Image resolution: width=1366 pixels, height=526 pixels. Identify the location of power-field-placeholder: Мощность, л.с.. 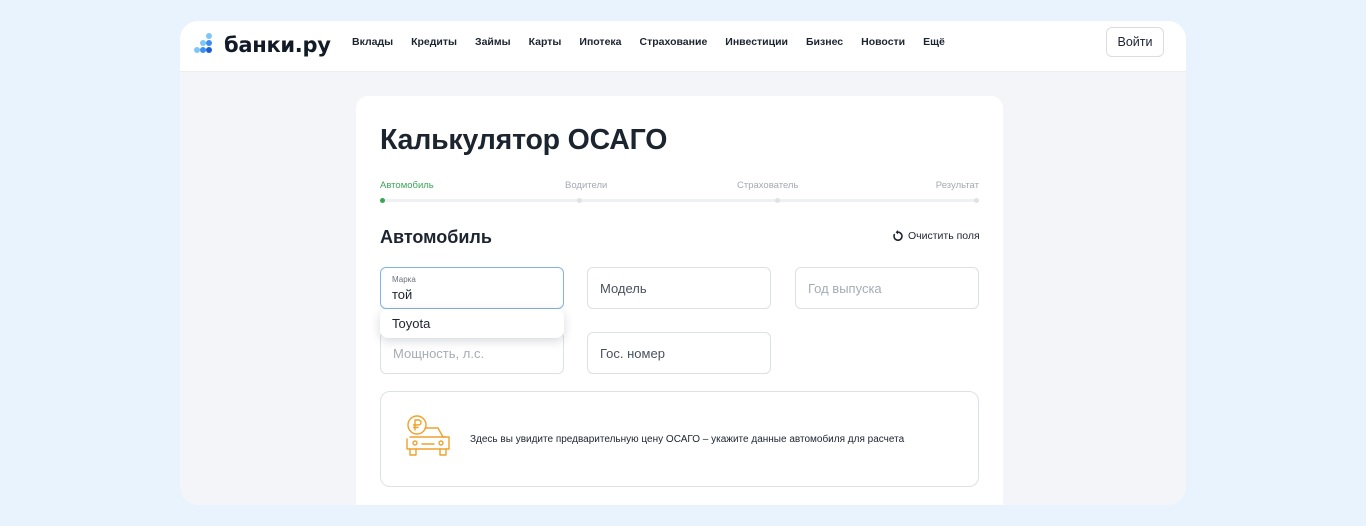
(439, 353).